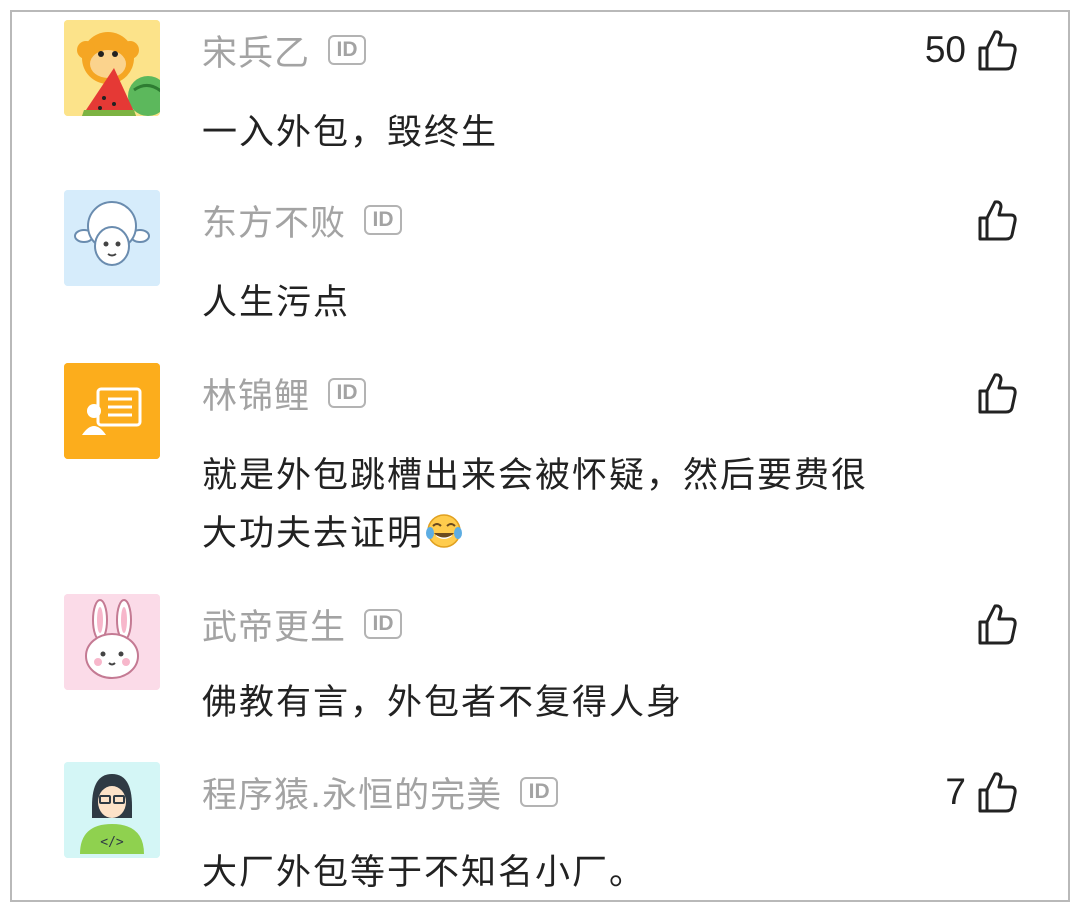 Image resolution: width=1080 pixels, height=912 pixels. I want to click on id-card-icon, so click(112, 411).